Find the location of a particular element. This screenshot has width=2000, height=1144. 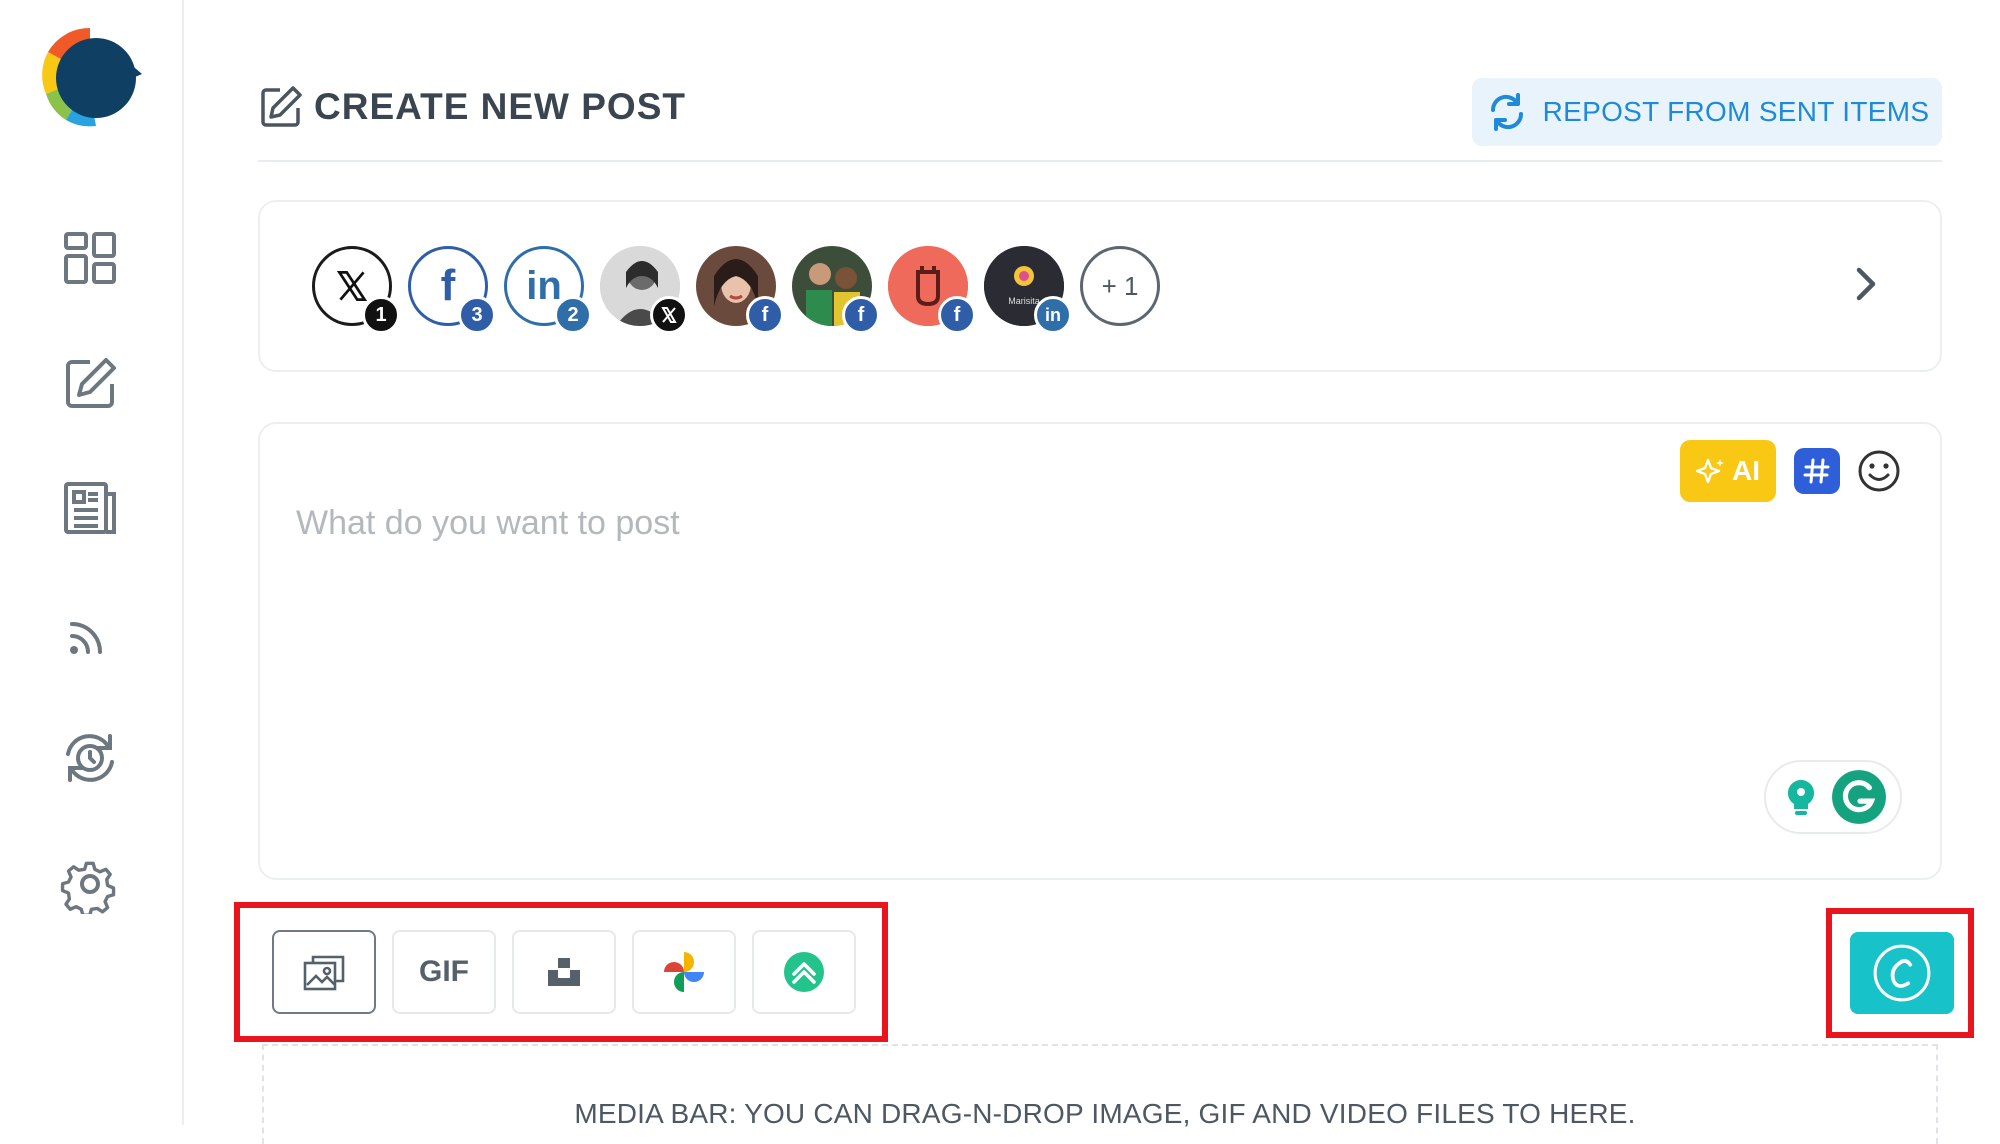

grammarly-icon is located at coordinates (1859, 797).